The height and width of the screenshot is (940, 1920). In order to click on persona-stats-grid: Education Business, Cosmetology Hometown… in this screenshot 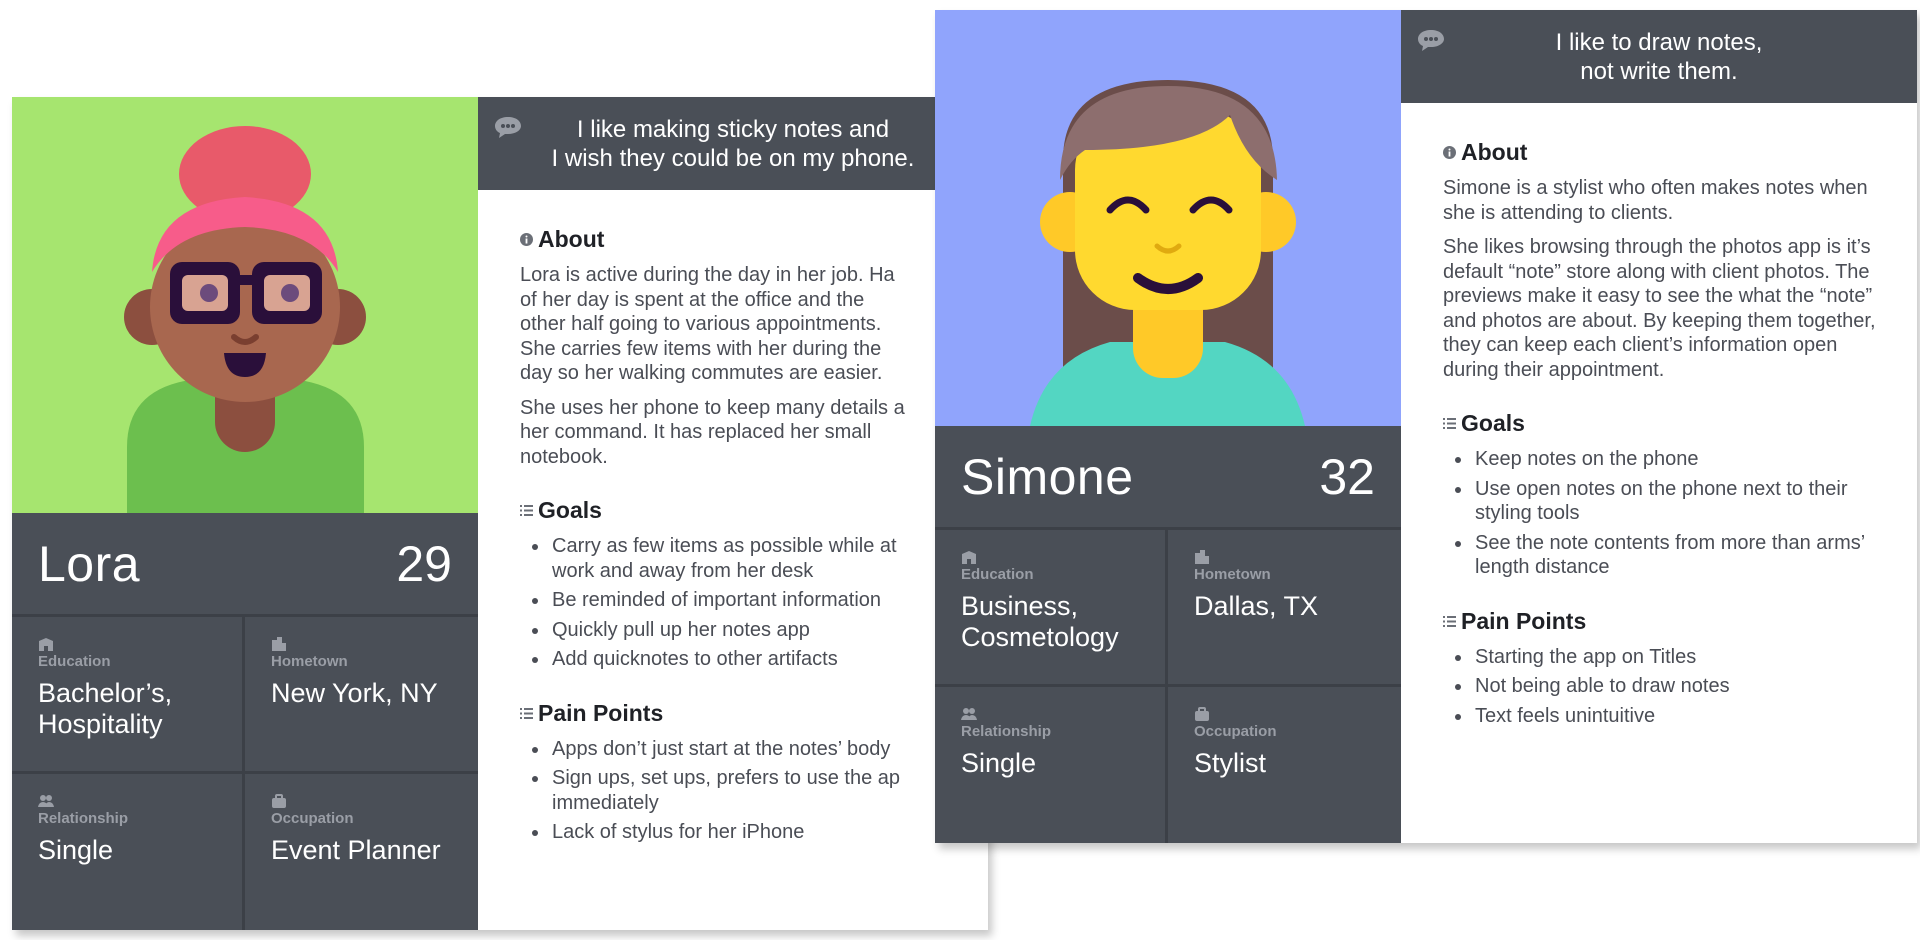, I will do `click(1168, 686)`.